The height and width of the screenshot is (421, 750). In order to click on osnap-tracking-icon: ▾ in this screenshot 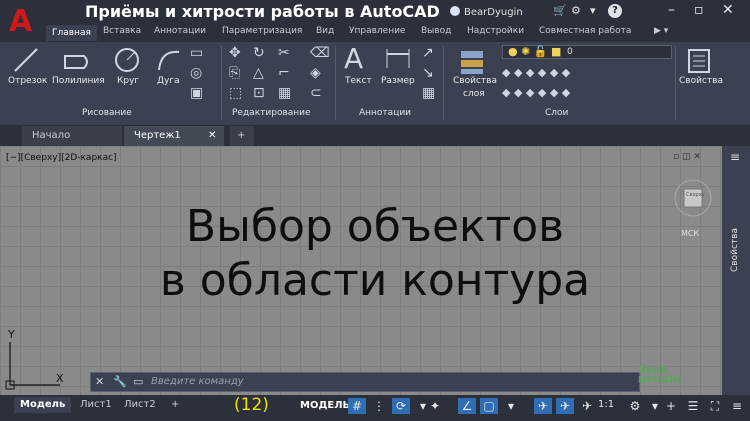, I will do `click(511, 406)`.